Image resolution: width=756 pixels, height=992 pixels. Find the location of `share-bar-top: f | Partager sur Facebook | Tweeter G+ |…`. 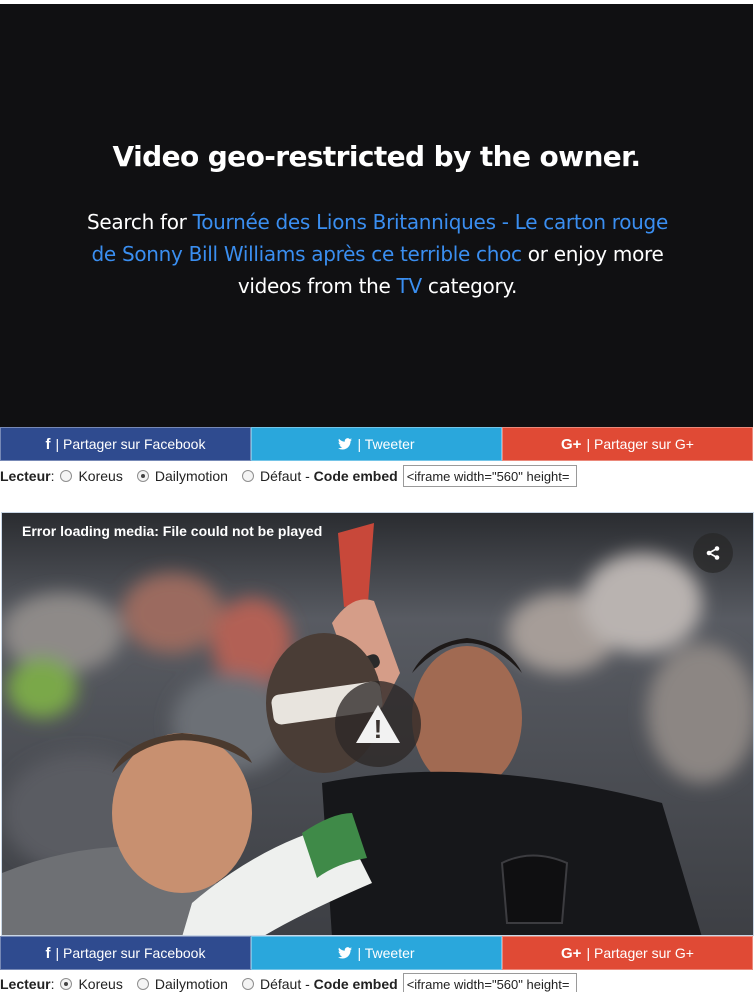

share-bar-top: f | Partager sur Facebook | Tweeter G+ |… is located at coordinates (376, 444).